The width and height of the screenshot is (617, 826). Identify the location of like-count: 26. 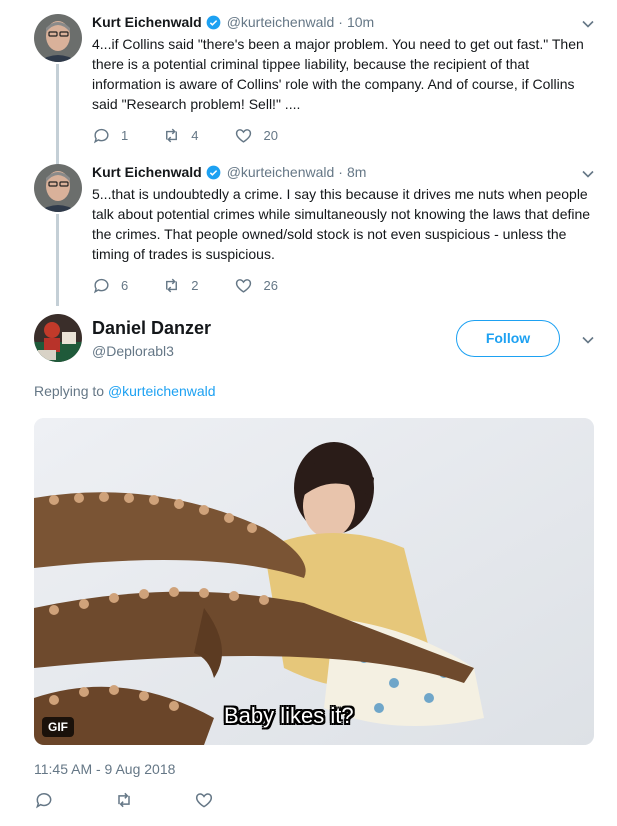
(270, 285).